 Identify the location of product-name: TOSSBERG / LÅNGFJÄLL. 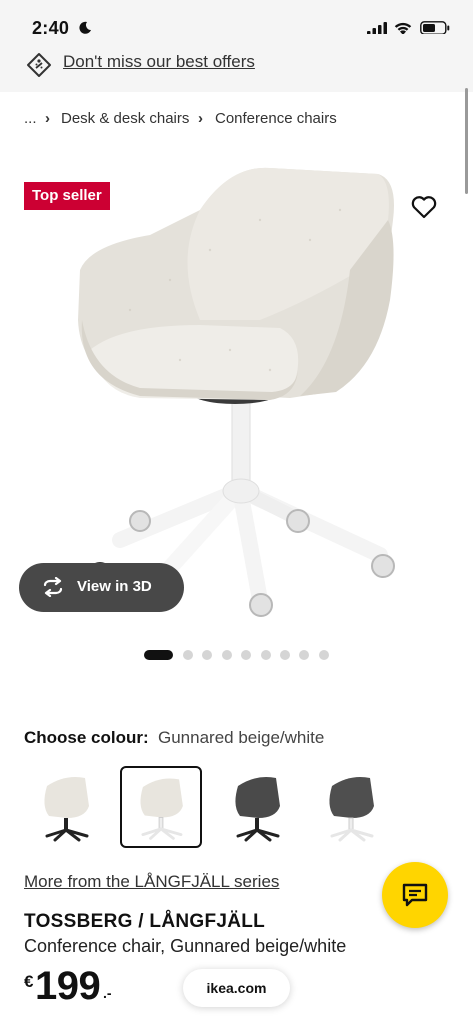
(145, 921).